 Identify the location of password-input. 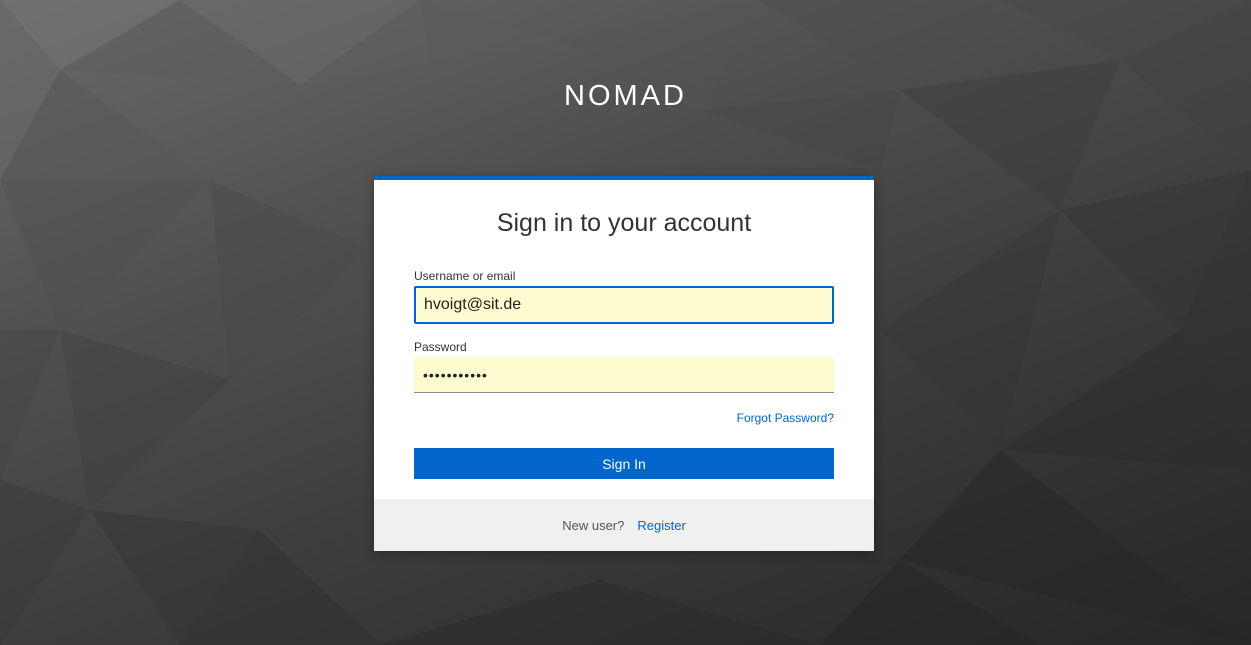
(624, 375).